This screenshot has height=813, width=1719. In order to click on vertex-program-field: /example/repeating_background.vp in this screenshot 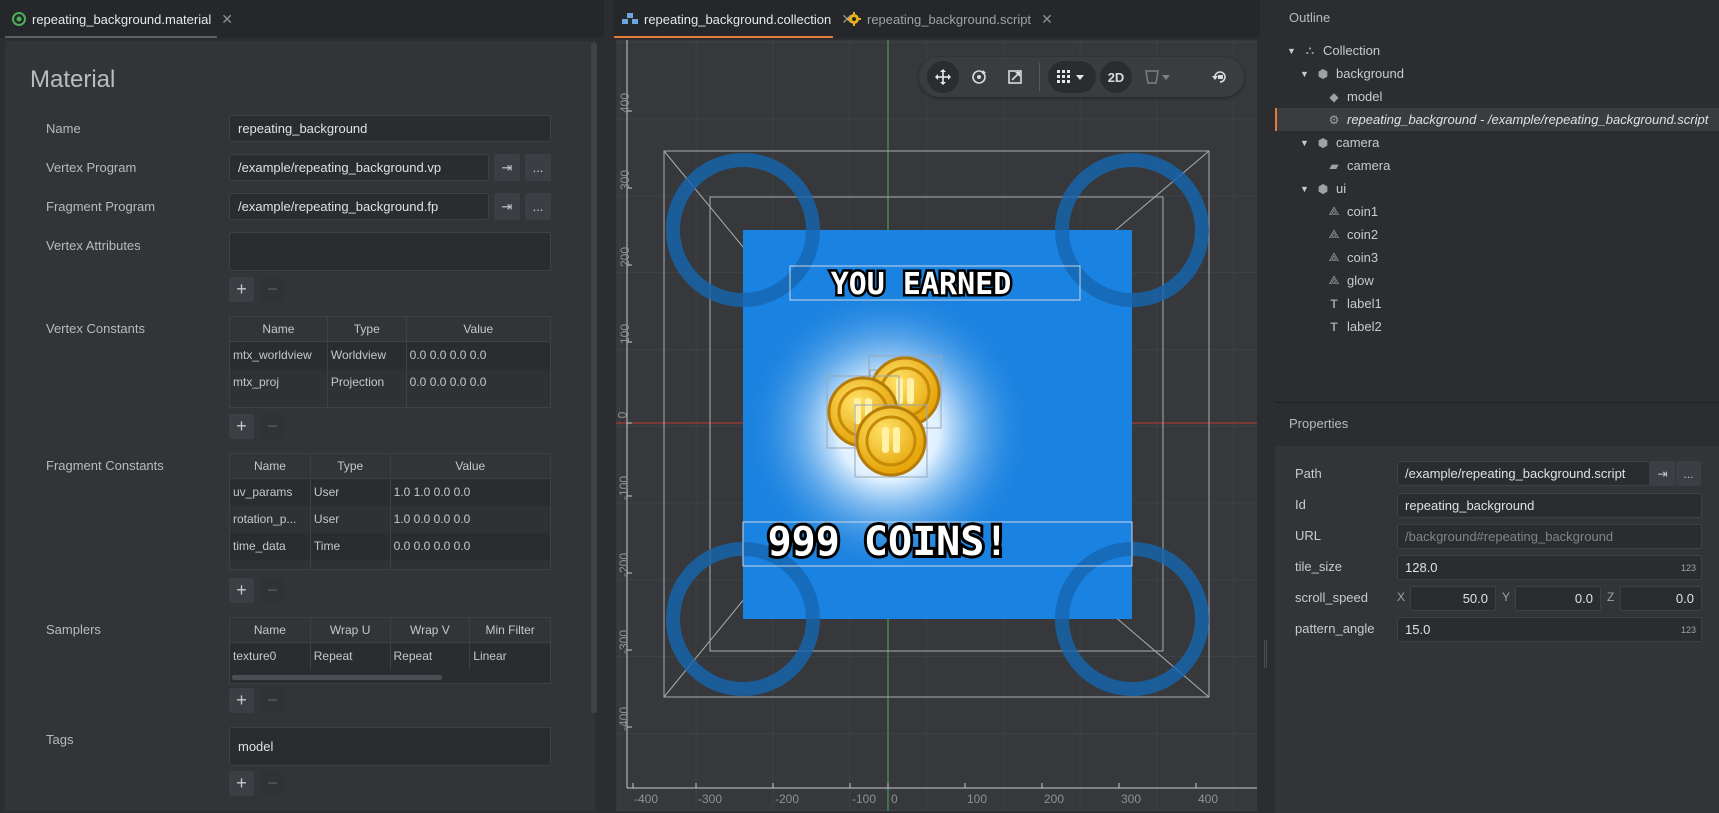, I will do `click(359, 167)`.